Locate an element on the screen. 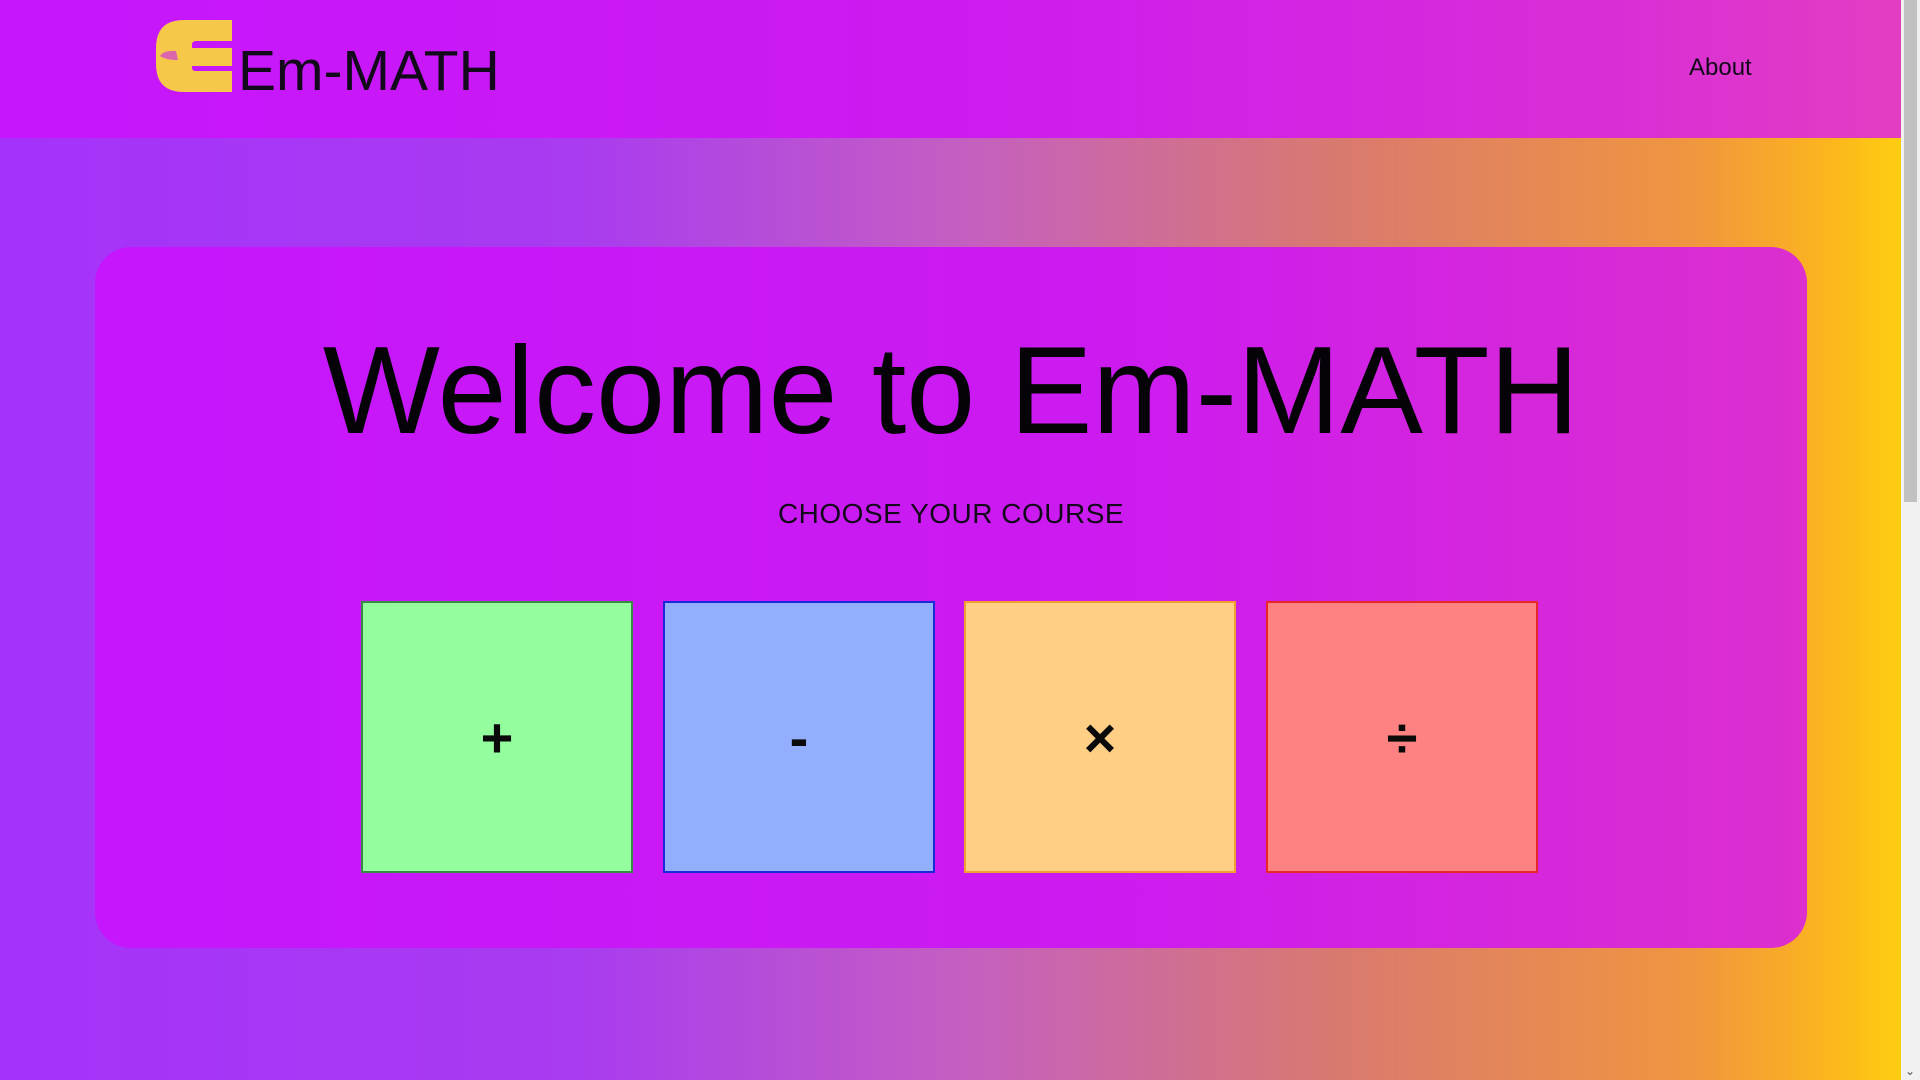  vertical-scrollbar: ⌄ is located at coordinates (1910, 540).